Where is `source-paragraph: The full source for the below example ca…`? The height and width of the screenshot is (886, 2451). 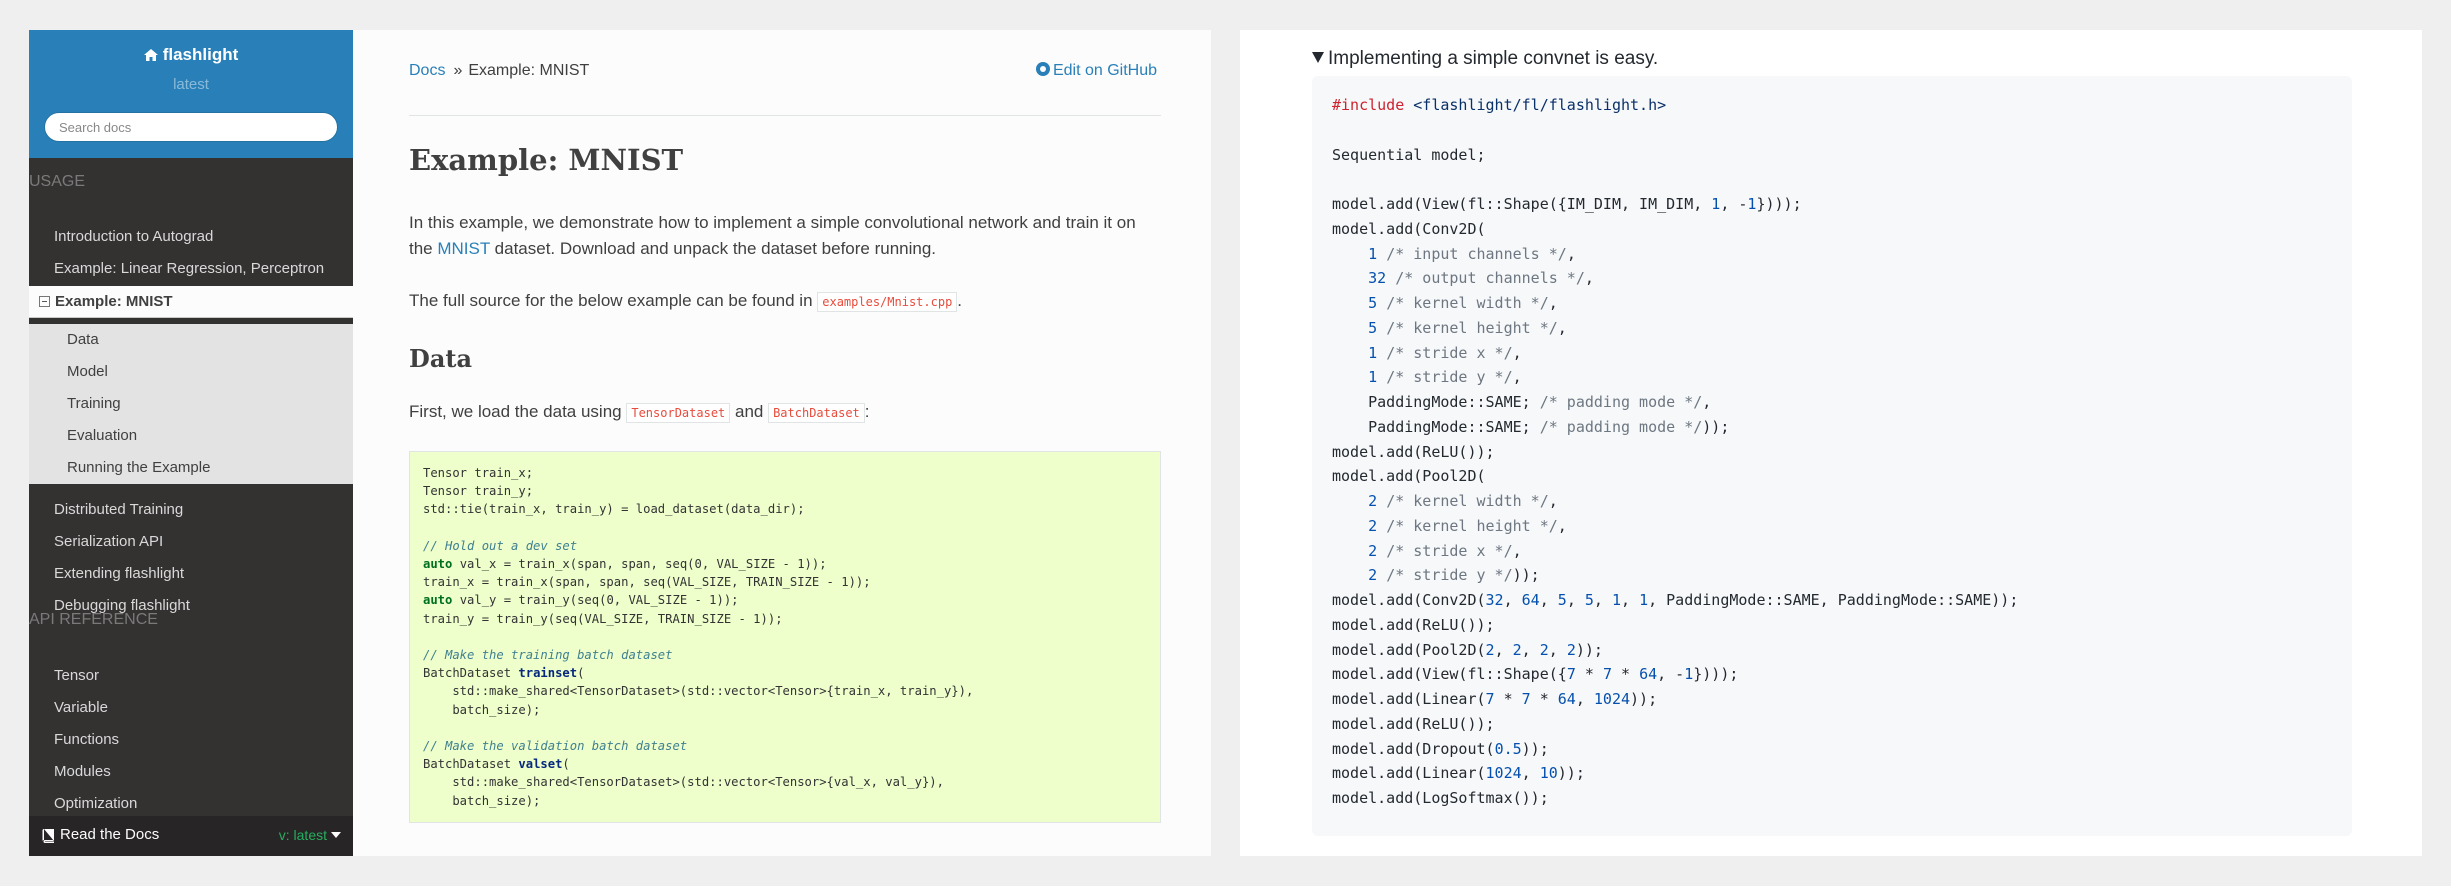
source-paragraph: The full source for the below example ca… is located at coordinates (686, 301).